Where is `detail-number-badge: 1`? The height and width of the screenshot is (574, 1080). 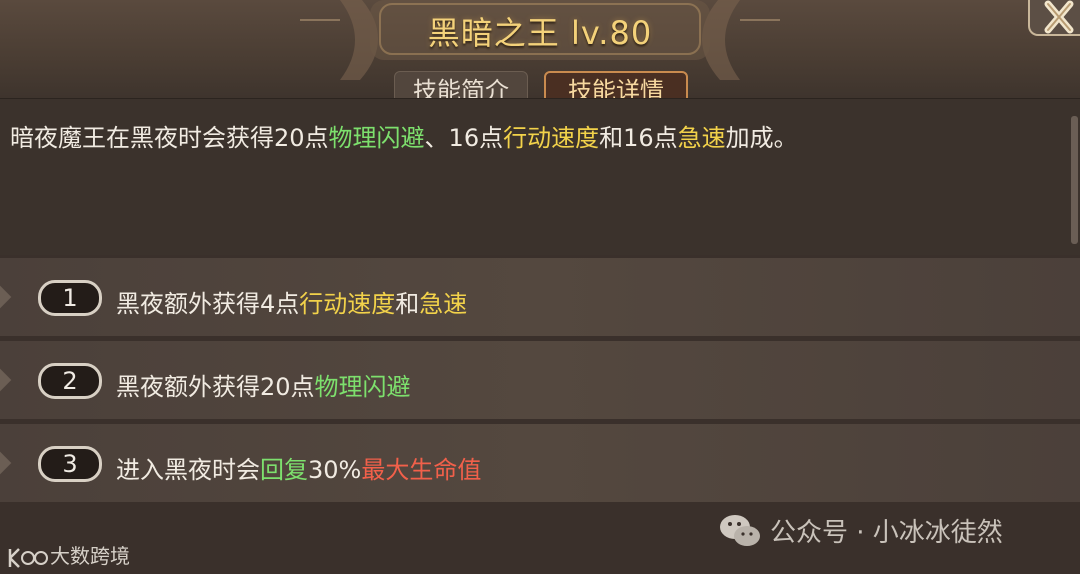
detail-number-badge: 1 is located at coordinates (70, 298).